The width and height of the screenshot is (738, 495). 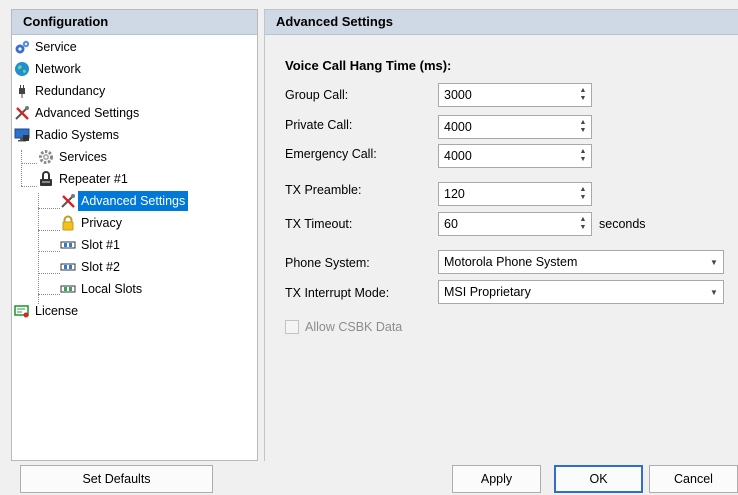 What do you see at coordinates (507, 127) in the screenshot?
I see `private-call-value: 4000` at bounding box center [507, 127].